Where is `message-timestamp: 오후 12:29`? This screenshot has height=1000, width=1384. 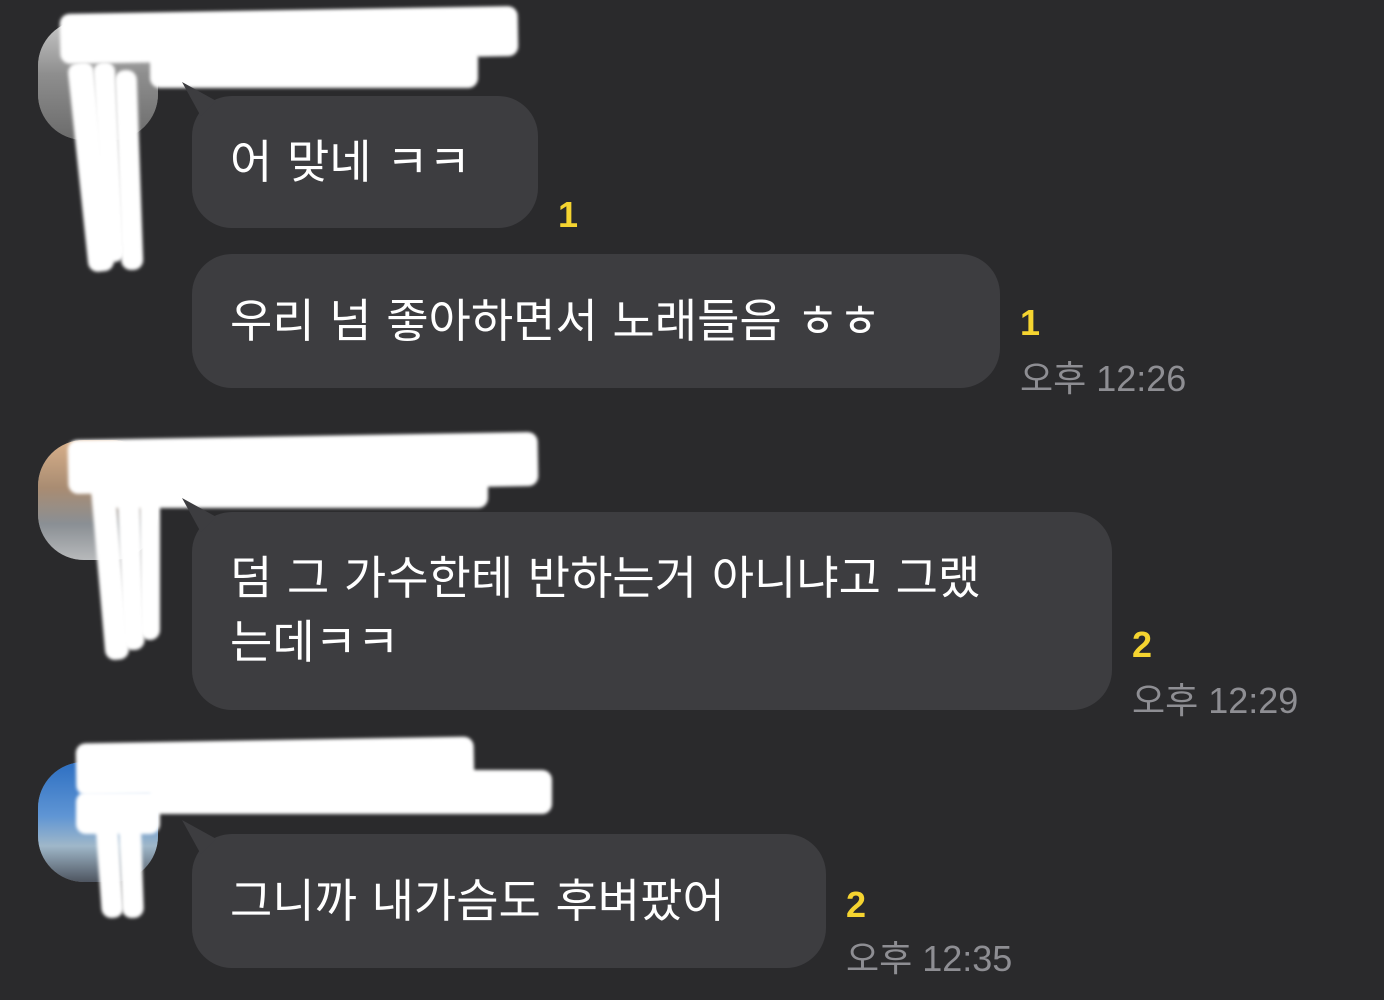 message-timestamp: 오후 12:29 is located at coordinates (1215, 700).